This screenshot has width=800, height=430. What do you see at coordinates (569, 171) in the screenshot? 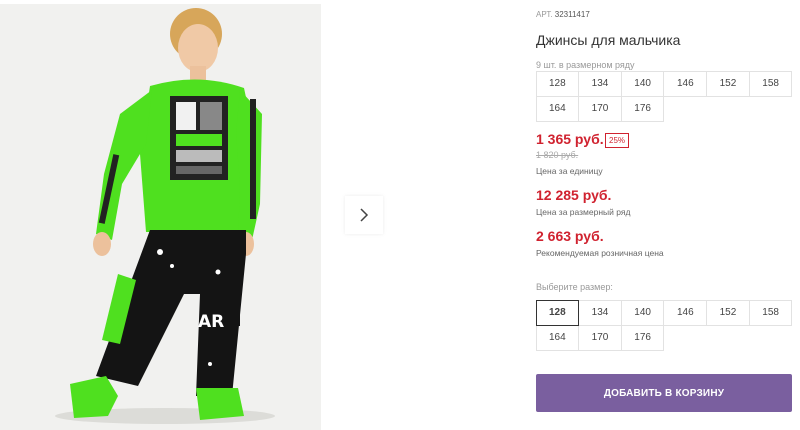
I see `unit-price-note: Цена за единицу` at bounding box center [569, 171].